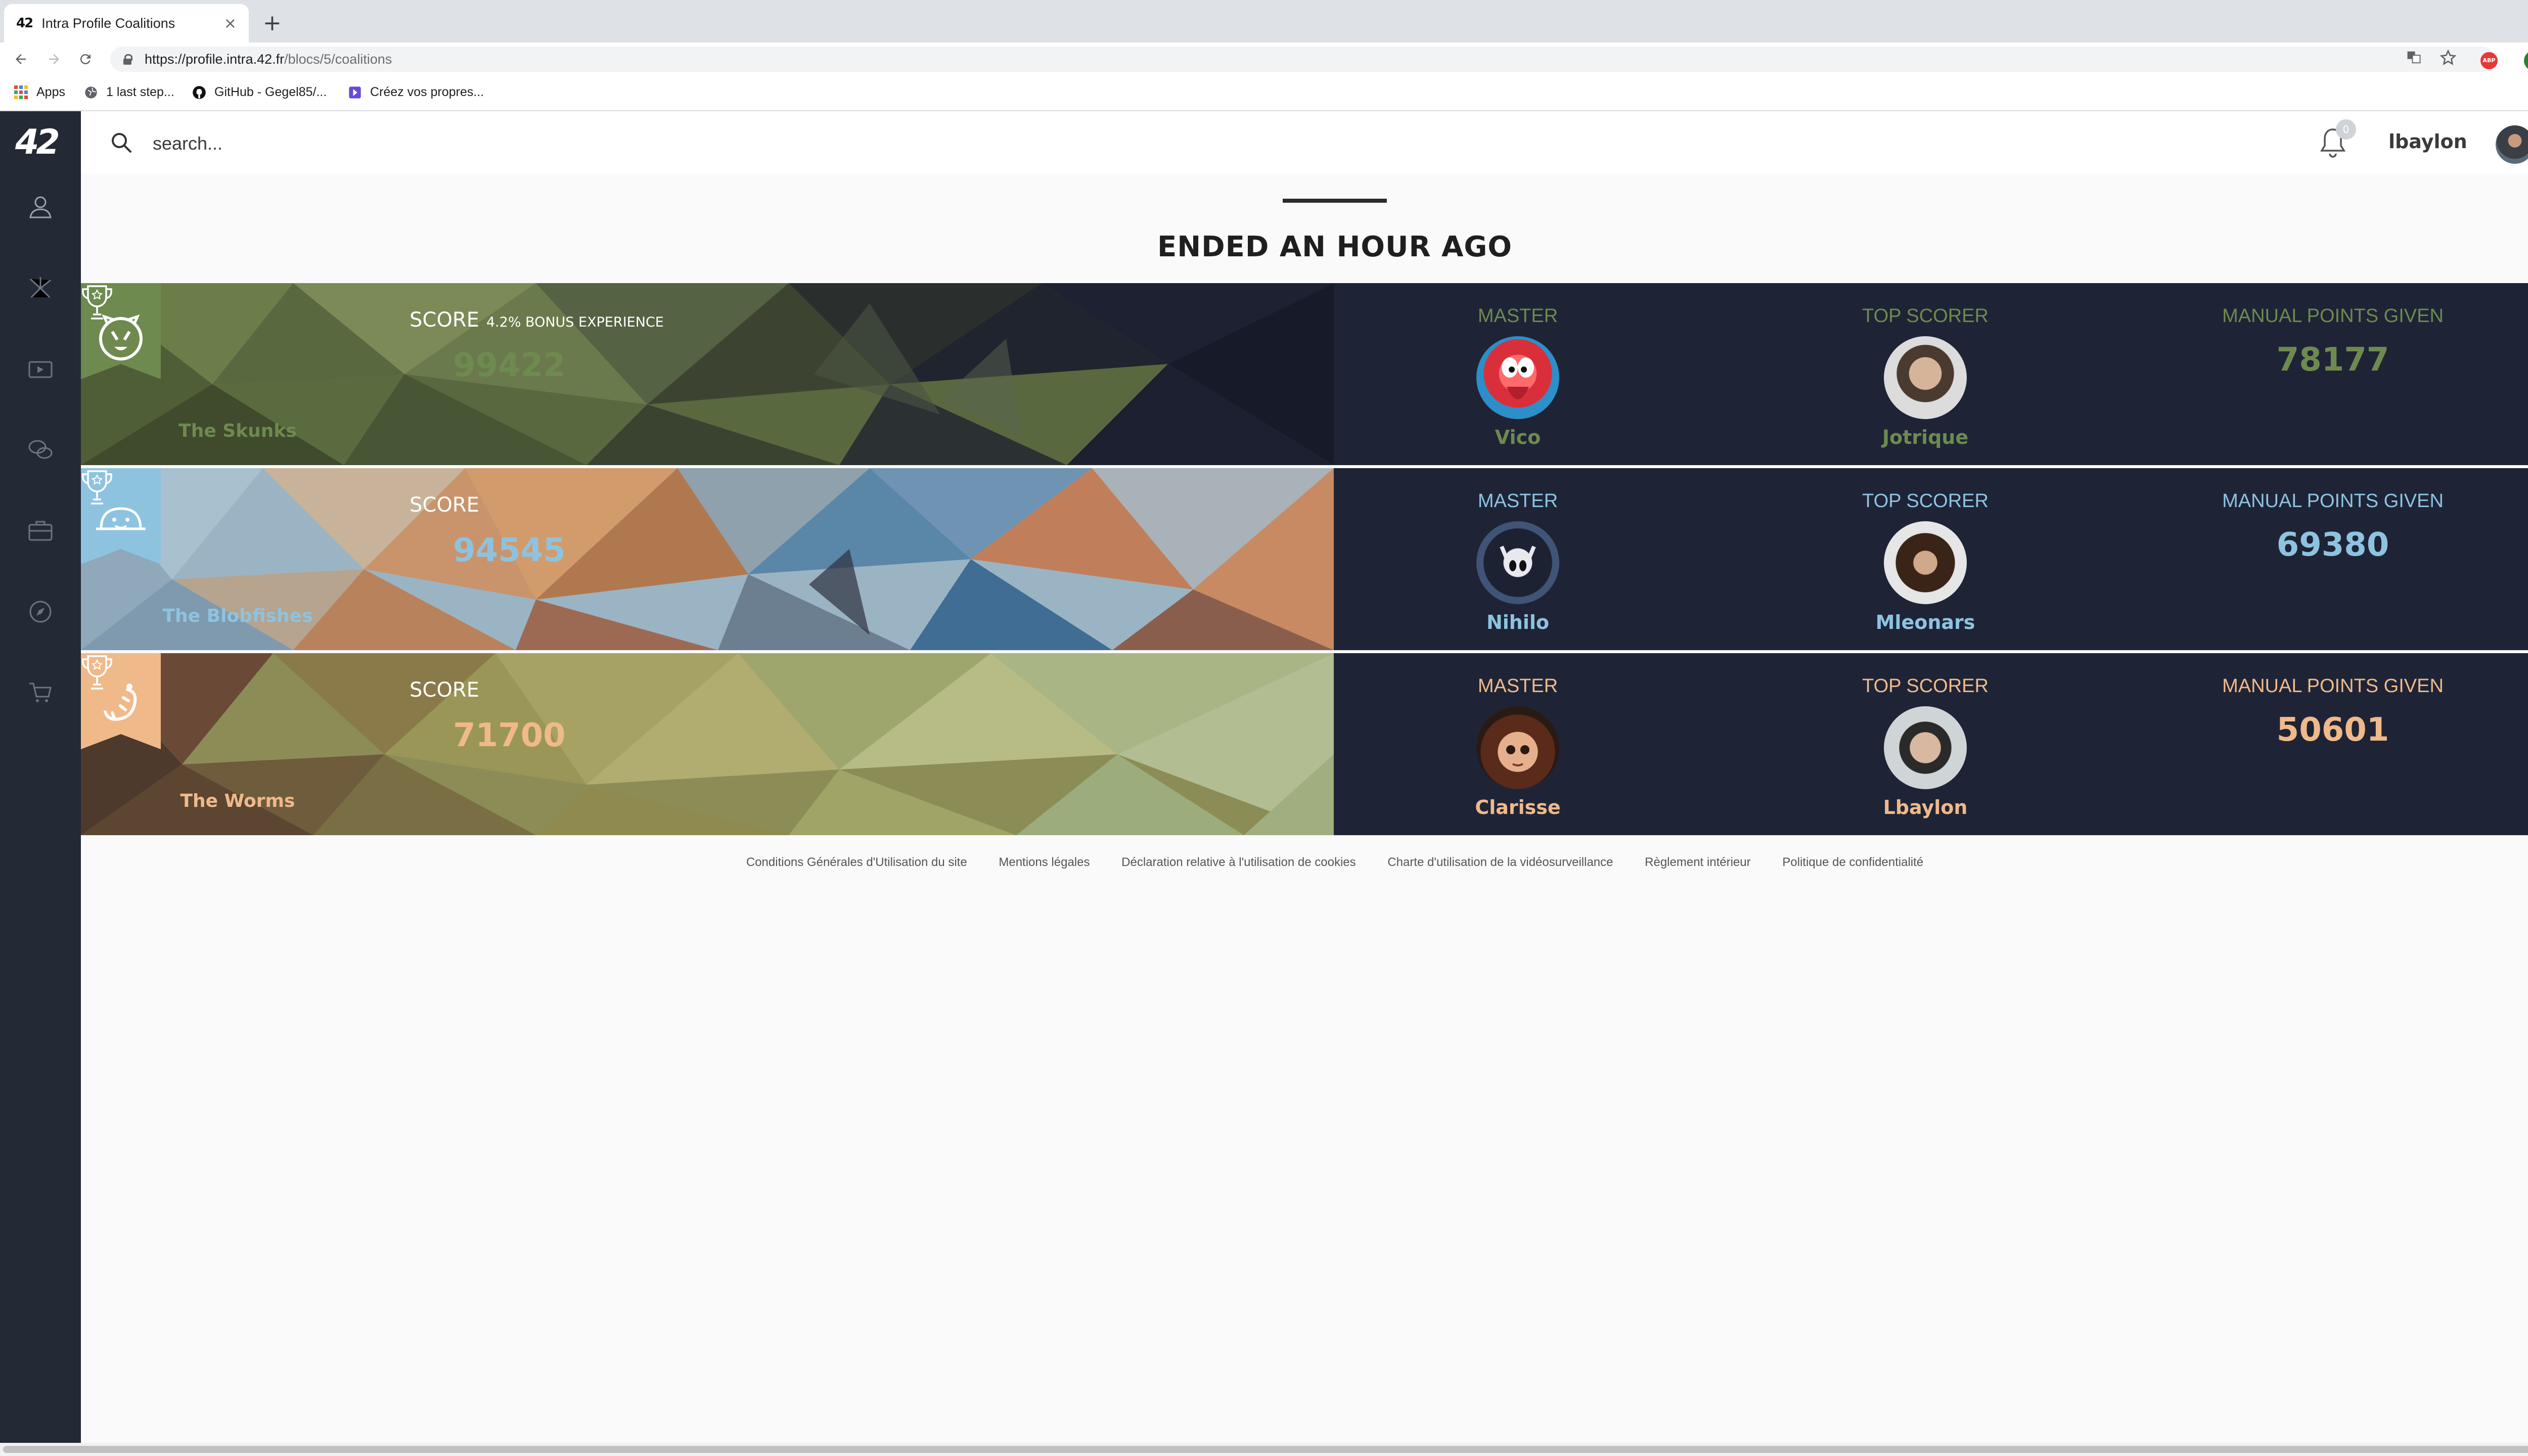 This screenshot has height=1456, width=2528. Describe the element at coordinates (1335, 247) in the screenshot. I see `status-title: ENDED AN HOUR AGO` at that location.